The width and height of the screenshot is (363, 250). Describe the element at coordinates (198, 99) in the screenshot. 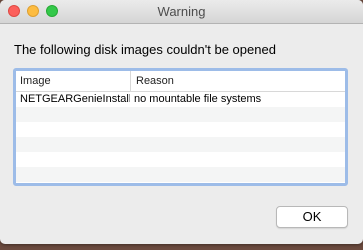

I see `reason-cell: no mountable file systems` at that location.